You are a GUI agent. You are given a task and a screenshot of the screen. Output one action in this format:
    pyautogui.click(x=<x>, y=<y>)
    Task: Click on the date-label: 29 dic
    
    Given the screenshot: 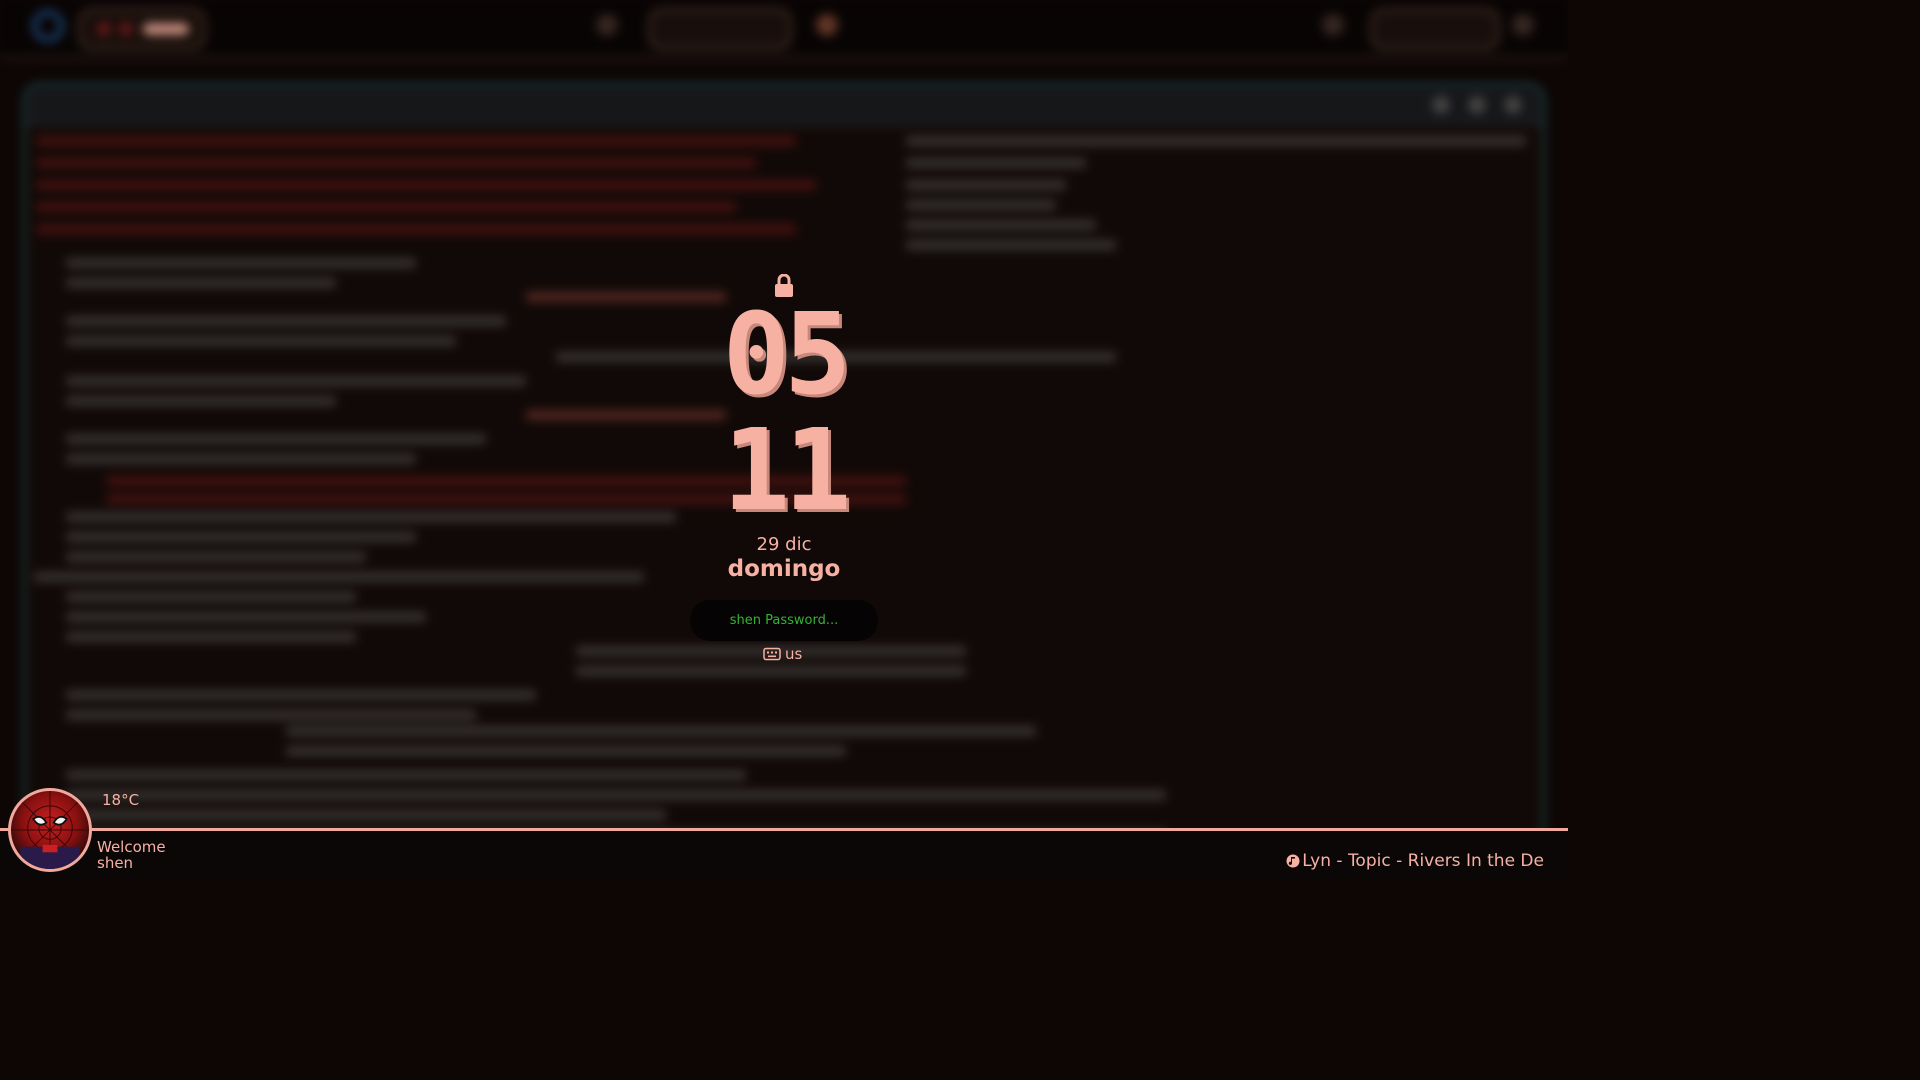 What is the action you would take?
    pyautogui.click(x=784, y=544)
    